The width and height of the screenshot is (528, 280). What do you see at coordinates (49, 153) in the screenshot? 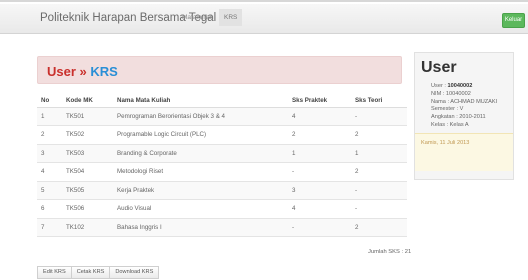
I see `cell-no: 3` at bounding box center [49, 153].